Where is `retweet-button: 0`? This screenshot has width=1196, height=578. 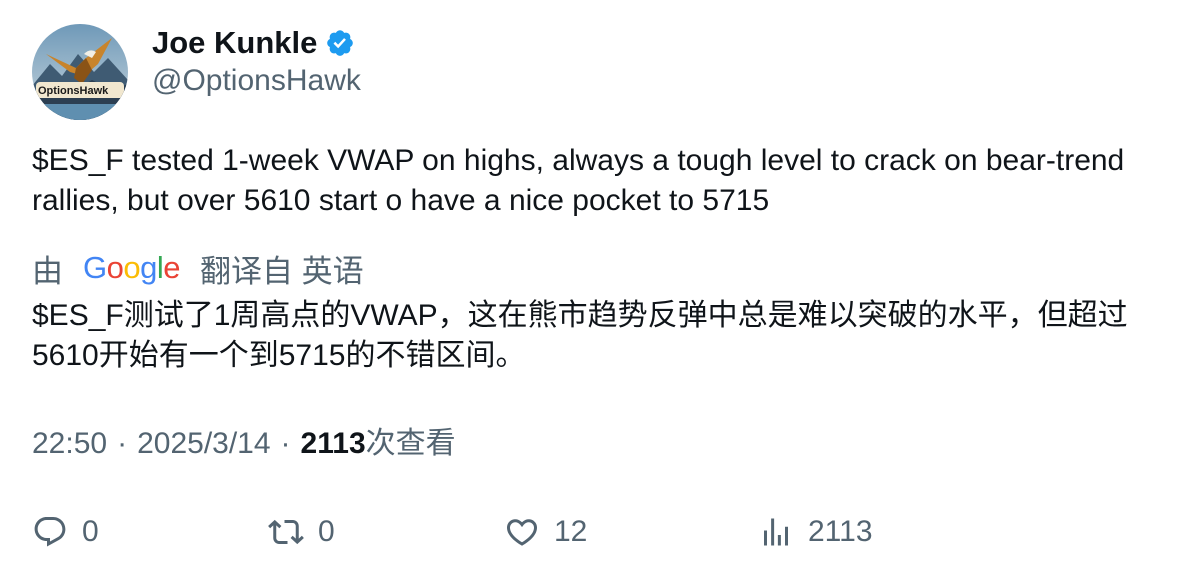
retweet-button: 0 is located at coordinates (301, 532).